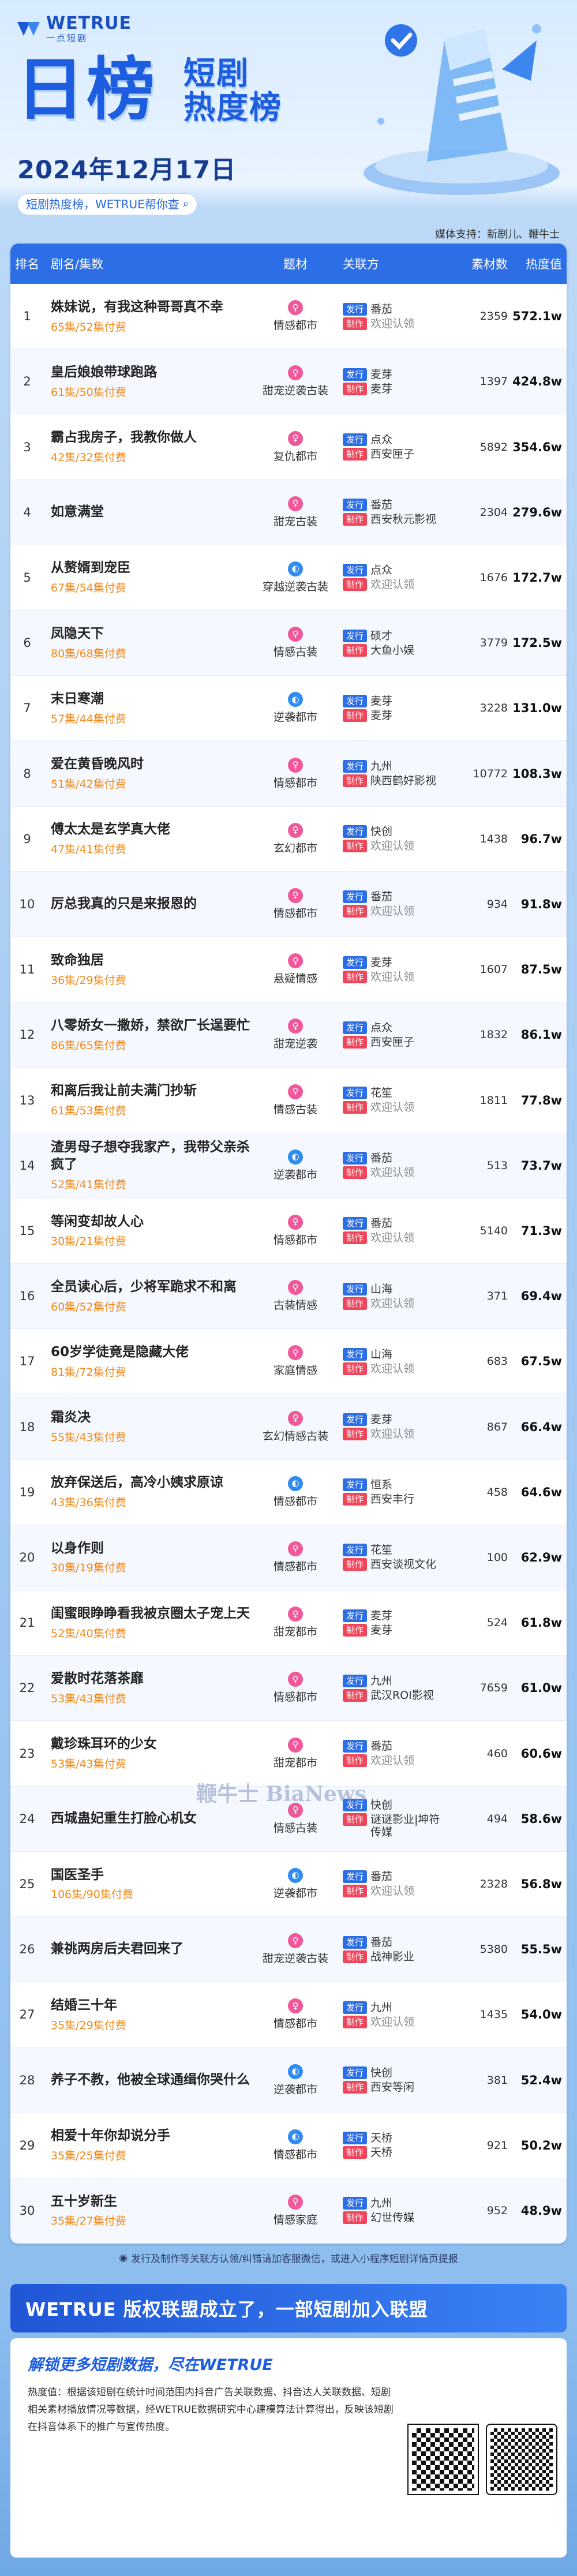 Image resolution: width=577 pixels, height=2576 pixels. Describe the element at coordinates (154, 1875) in the screenshot. I see `drama-title: 国医圣手` at that location.